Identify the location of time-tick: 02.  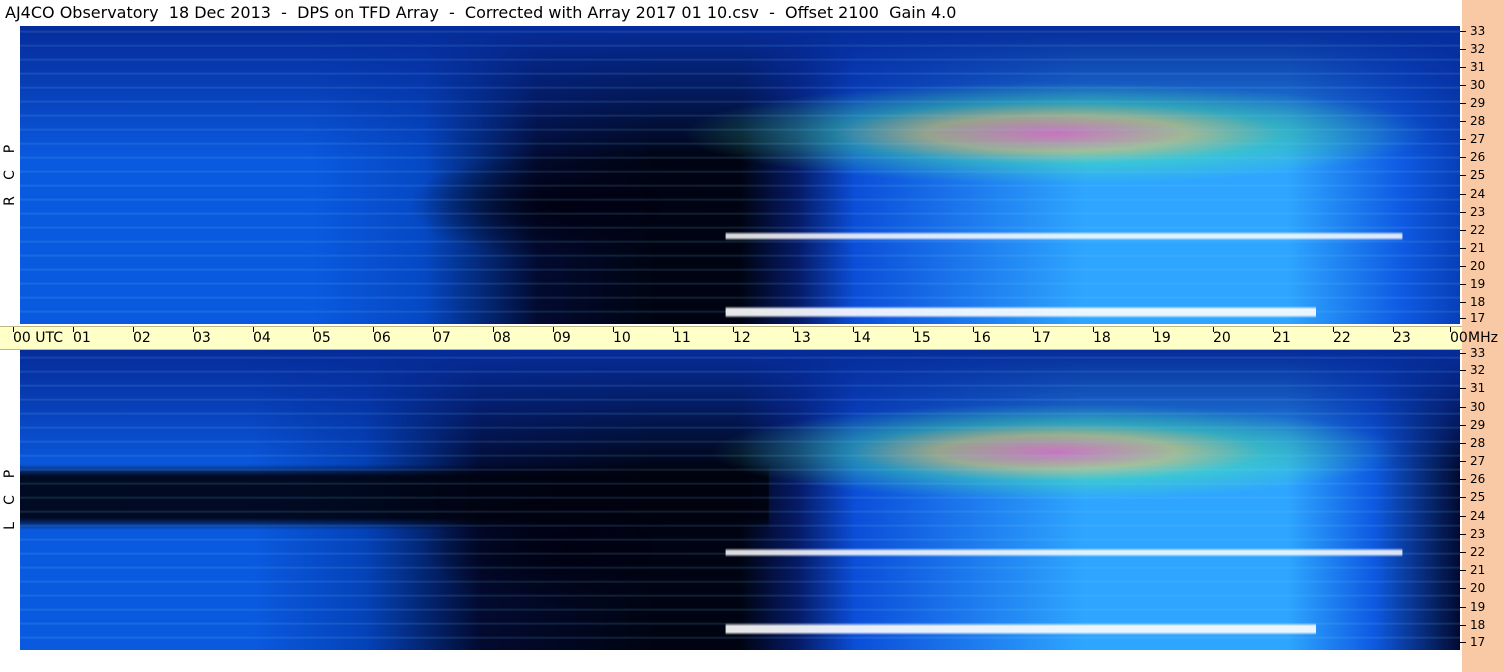
(142, 338).